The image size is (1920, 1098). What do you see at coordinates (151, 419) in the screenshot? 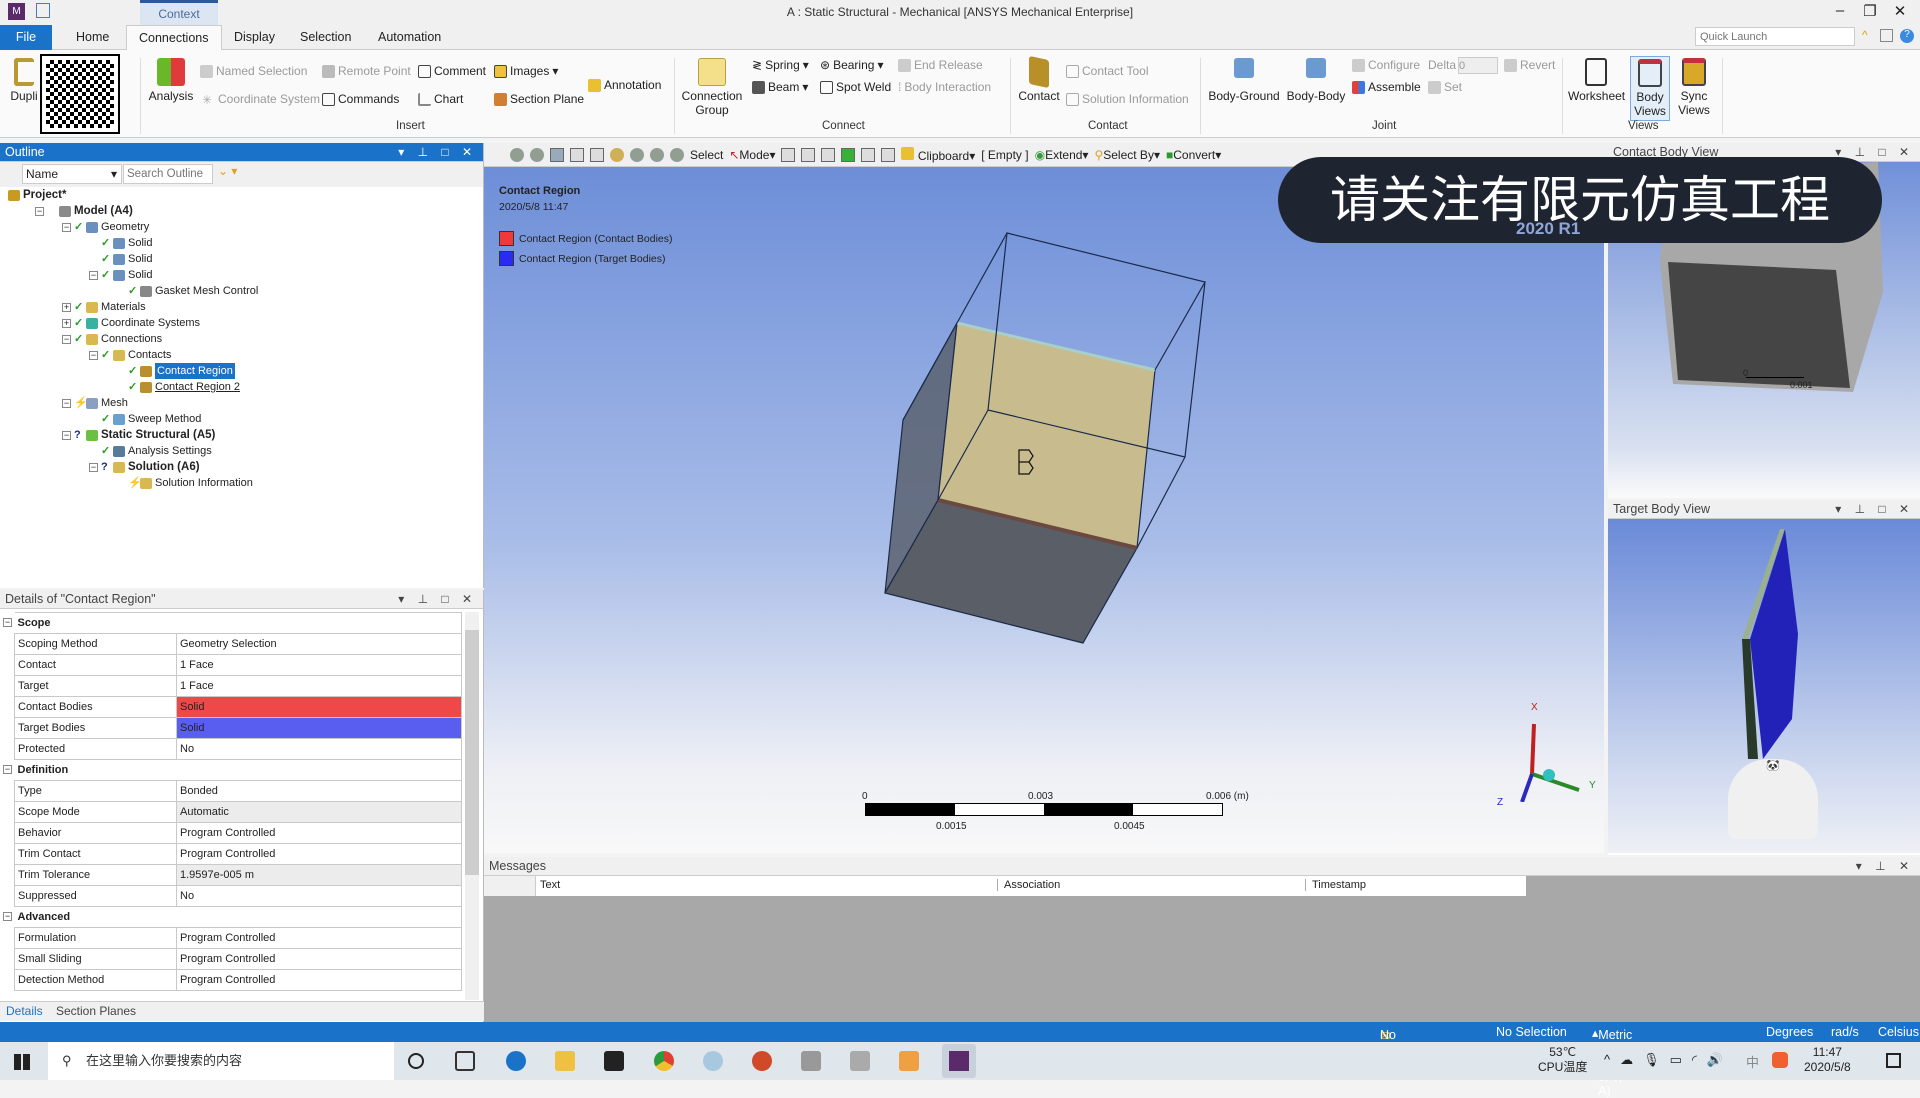
I see `tree-item: ✓ Sweep Method` at bounding box center [151, 419].